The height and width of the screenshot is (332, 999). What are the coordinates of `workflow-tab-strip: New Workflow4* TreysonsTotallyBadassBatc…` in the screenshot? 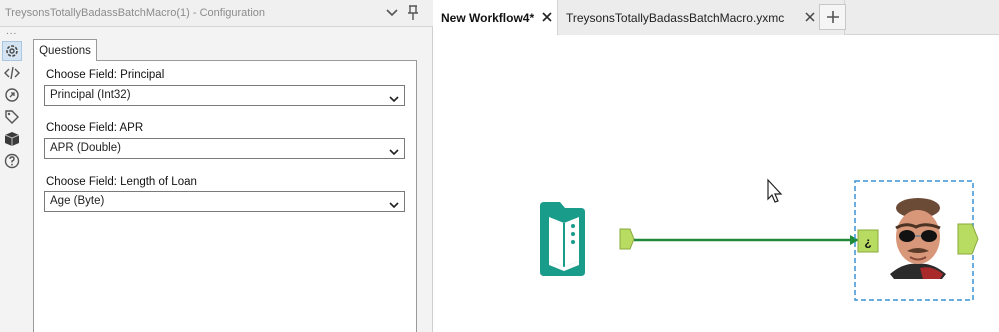 It's located at (716, 17).